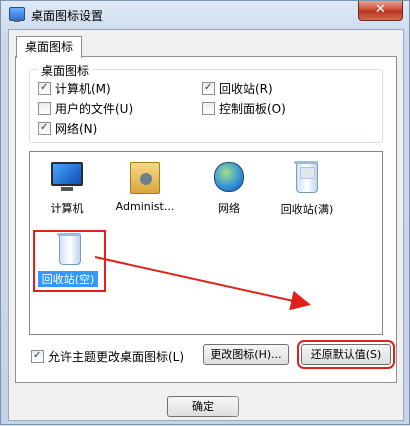 The height and width of the screenshot is (426, 410). Describe the element at coordinates (252, 109) in the screenshot. I see `checkbox-label: 控制面板(O)` at that location.